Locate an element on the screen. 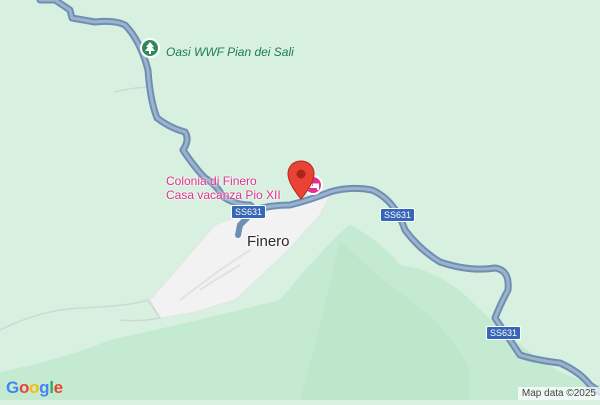  hotel-label-line1: Colonia di Finero is located at coordinates (211, 181).